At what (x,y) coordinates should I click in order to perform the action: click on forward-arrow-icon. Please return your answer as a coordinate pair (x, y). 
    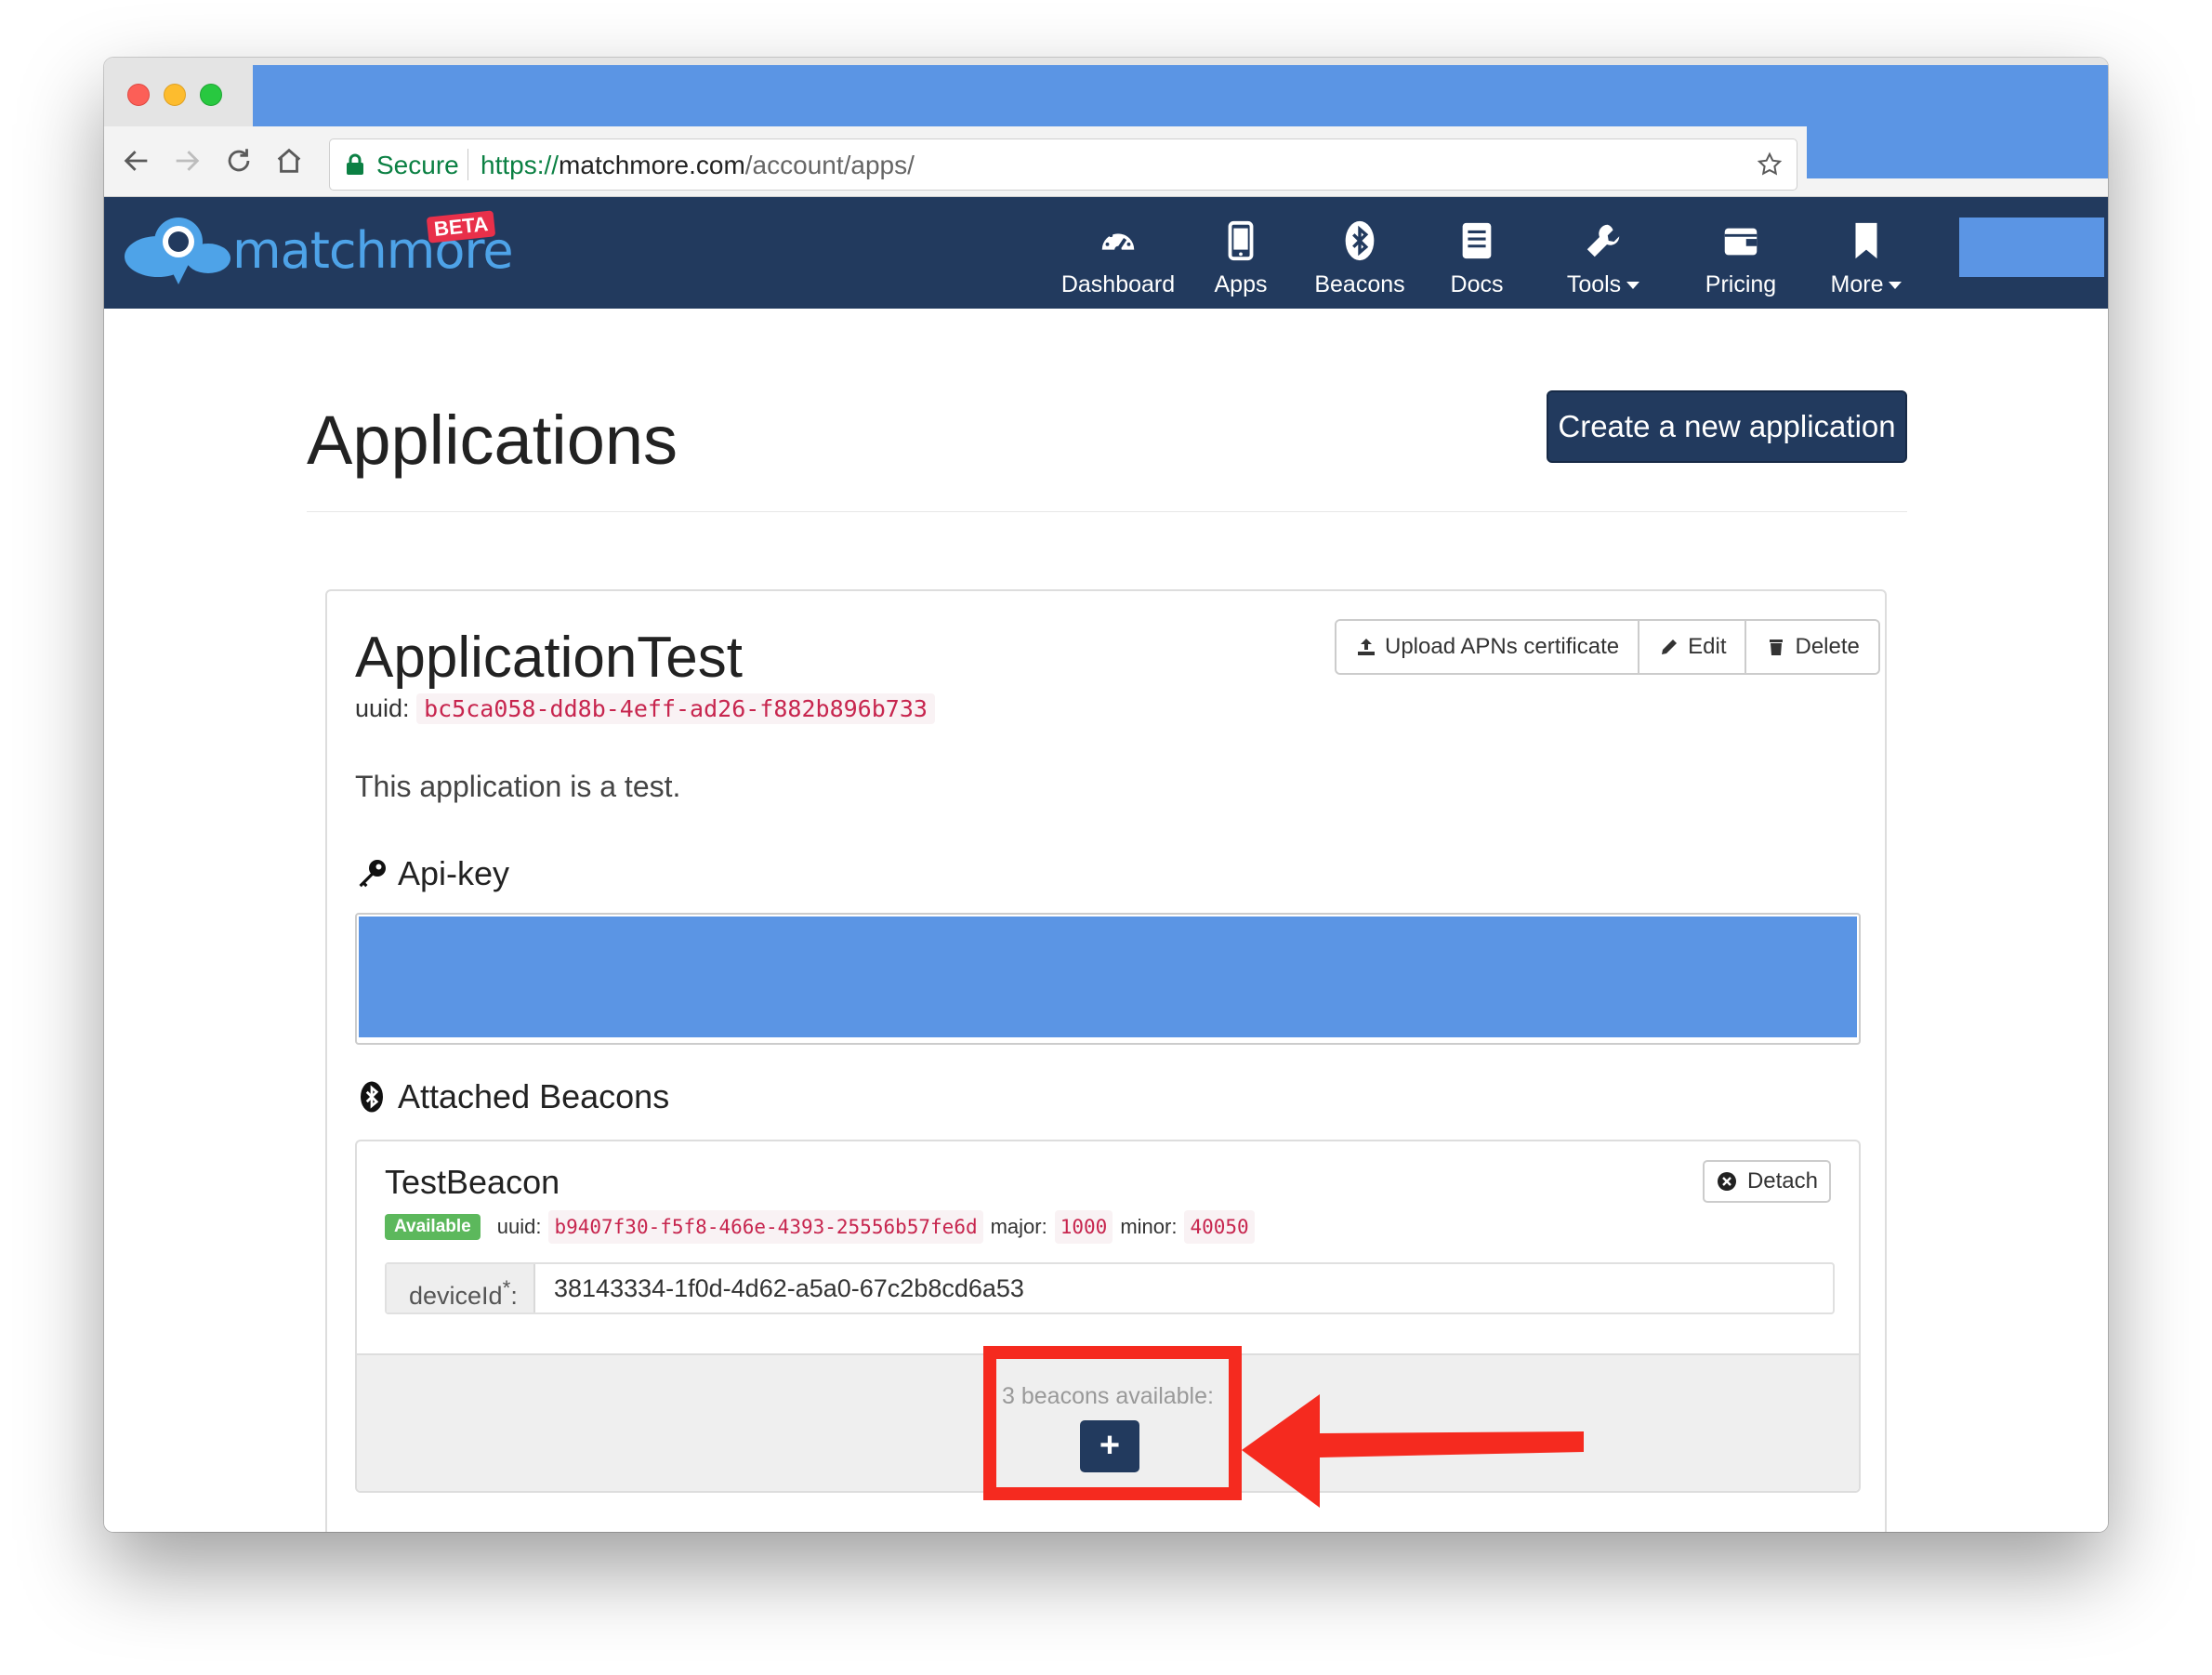
    Looking at the image, I should click on (187, 161).